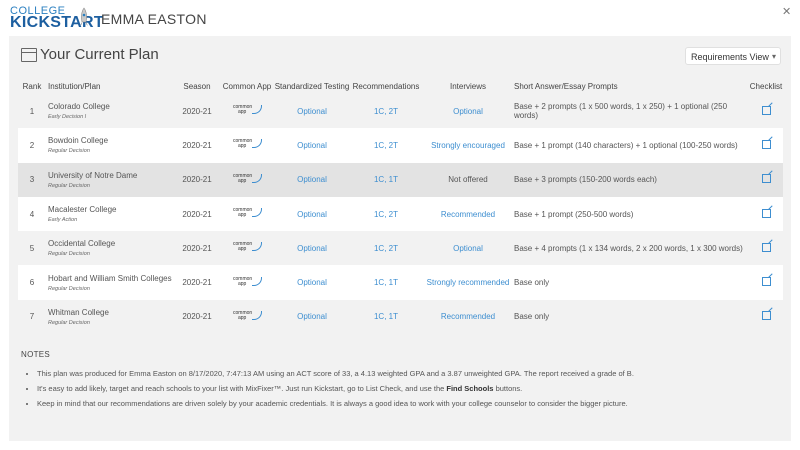 The height and width of the screenshot is (450, 800). I want to click on institution-name: Occidental College, so click(82, 244).